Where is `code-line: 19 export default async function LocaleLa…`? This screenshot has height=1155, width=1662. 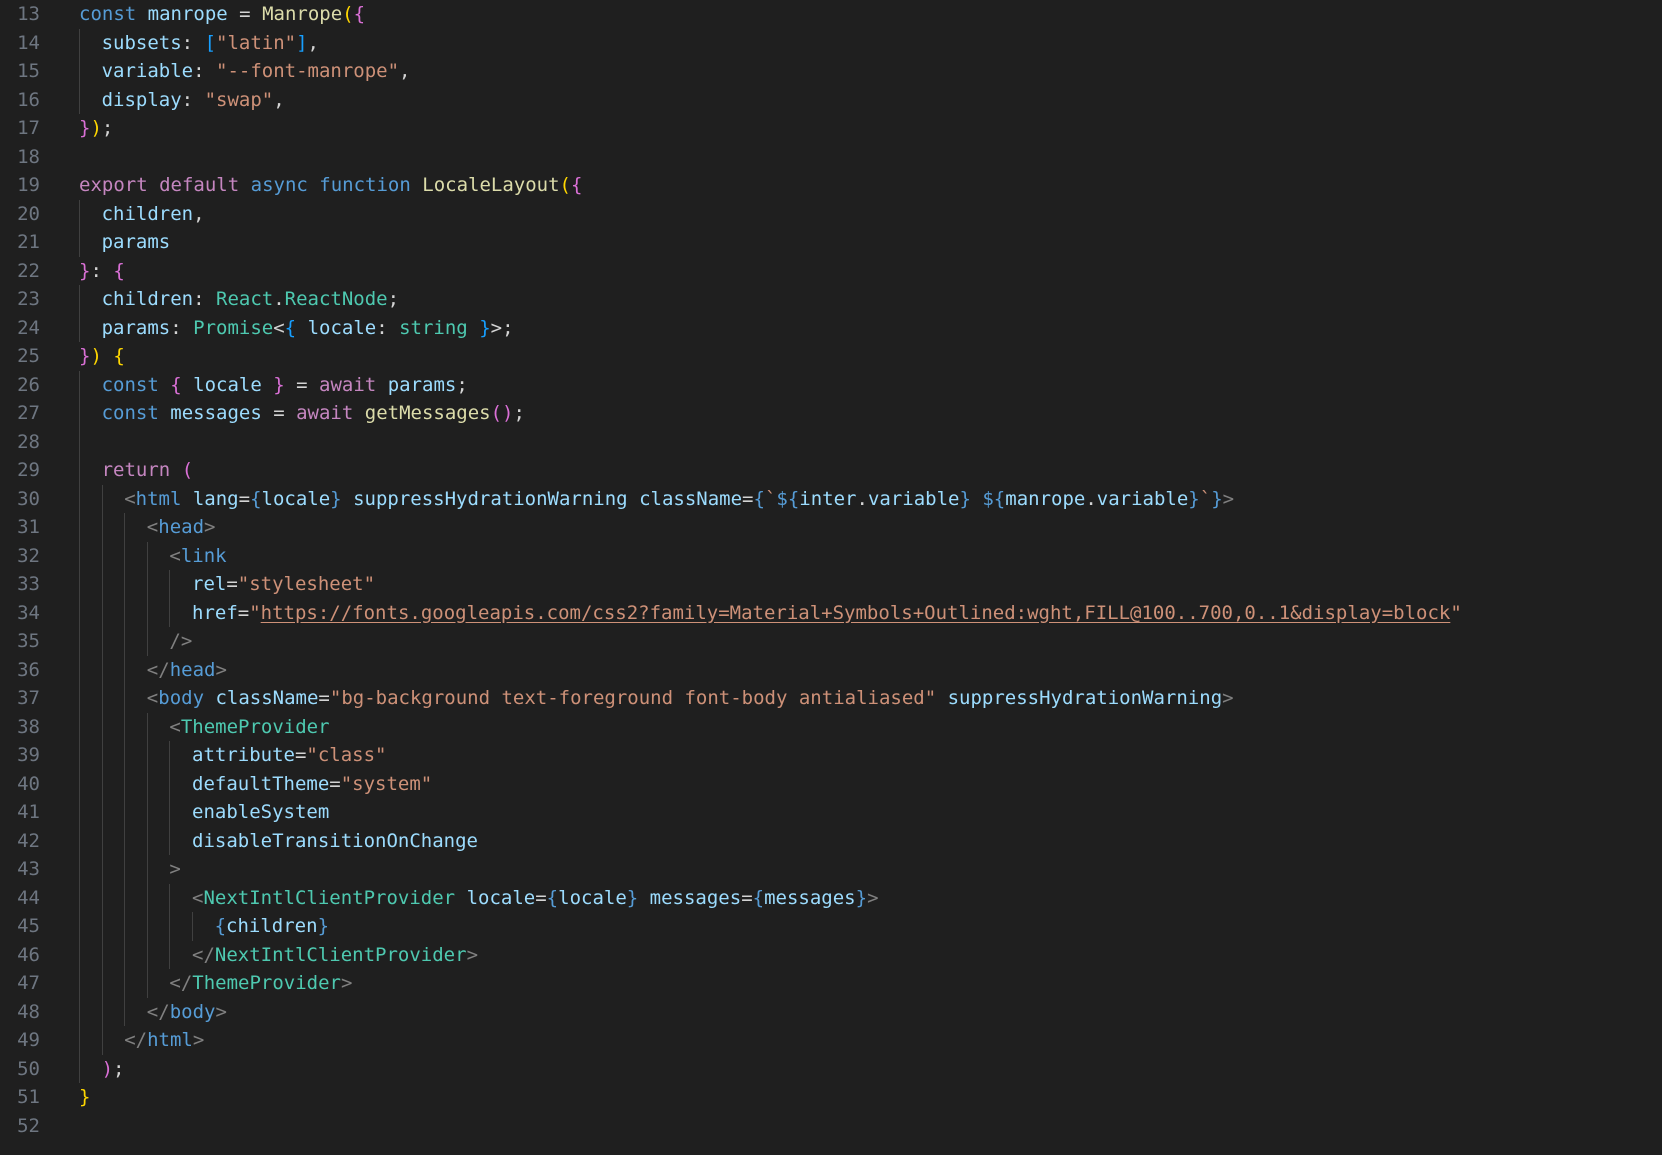
code-line: 19 export default async function LocaleLa… is located at coordinates (831, 185).